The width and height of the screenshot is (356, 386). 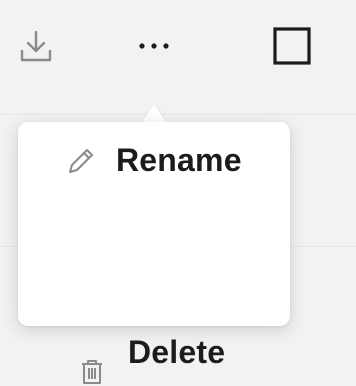 I want to click on select-checkbox, so click(x=292, y=46).